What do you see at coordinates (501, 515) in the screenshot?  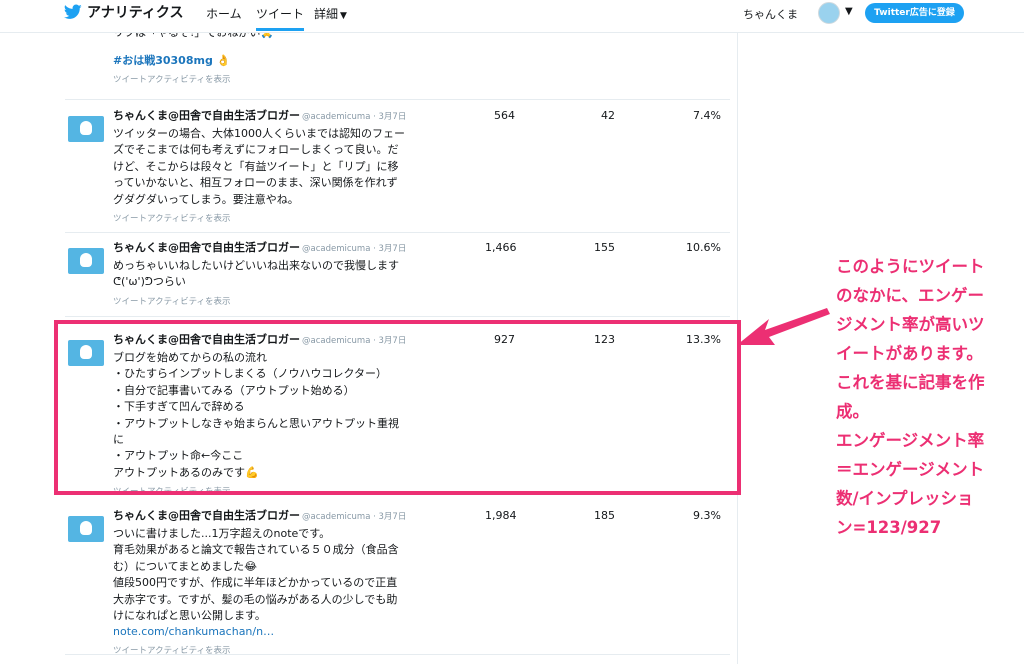 I see `impressions-value: 1,984` at bounding box center [501, 515].